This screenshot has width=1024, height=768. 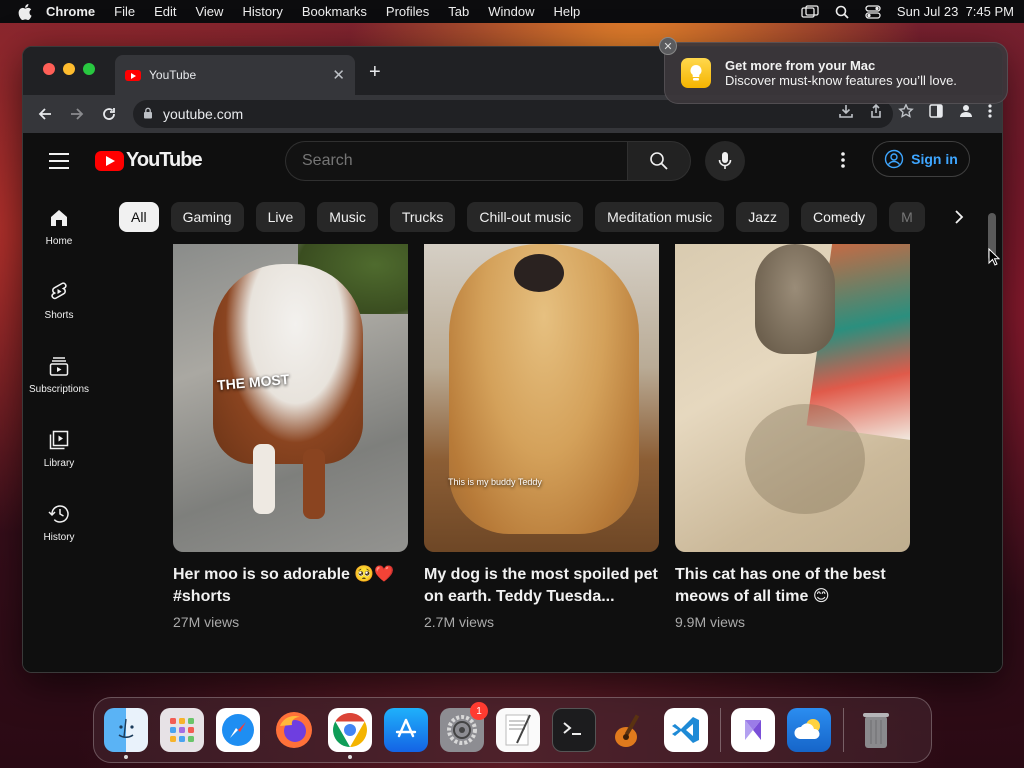 What do you see at coordinates (262, 11) in the screenshot?
I see `menu-history: History` at bounding box center [262, 11].